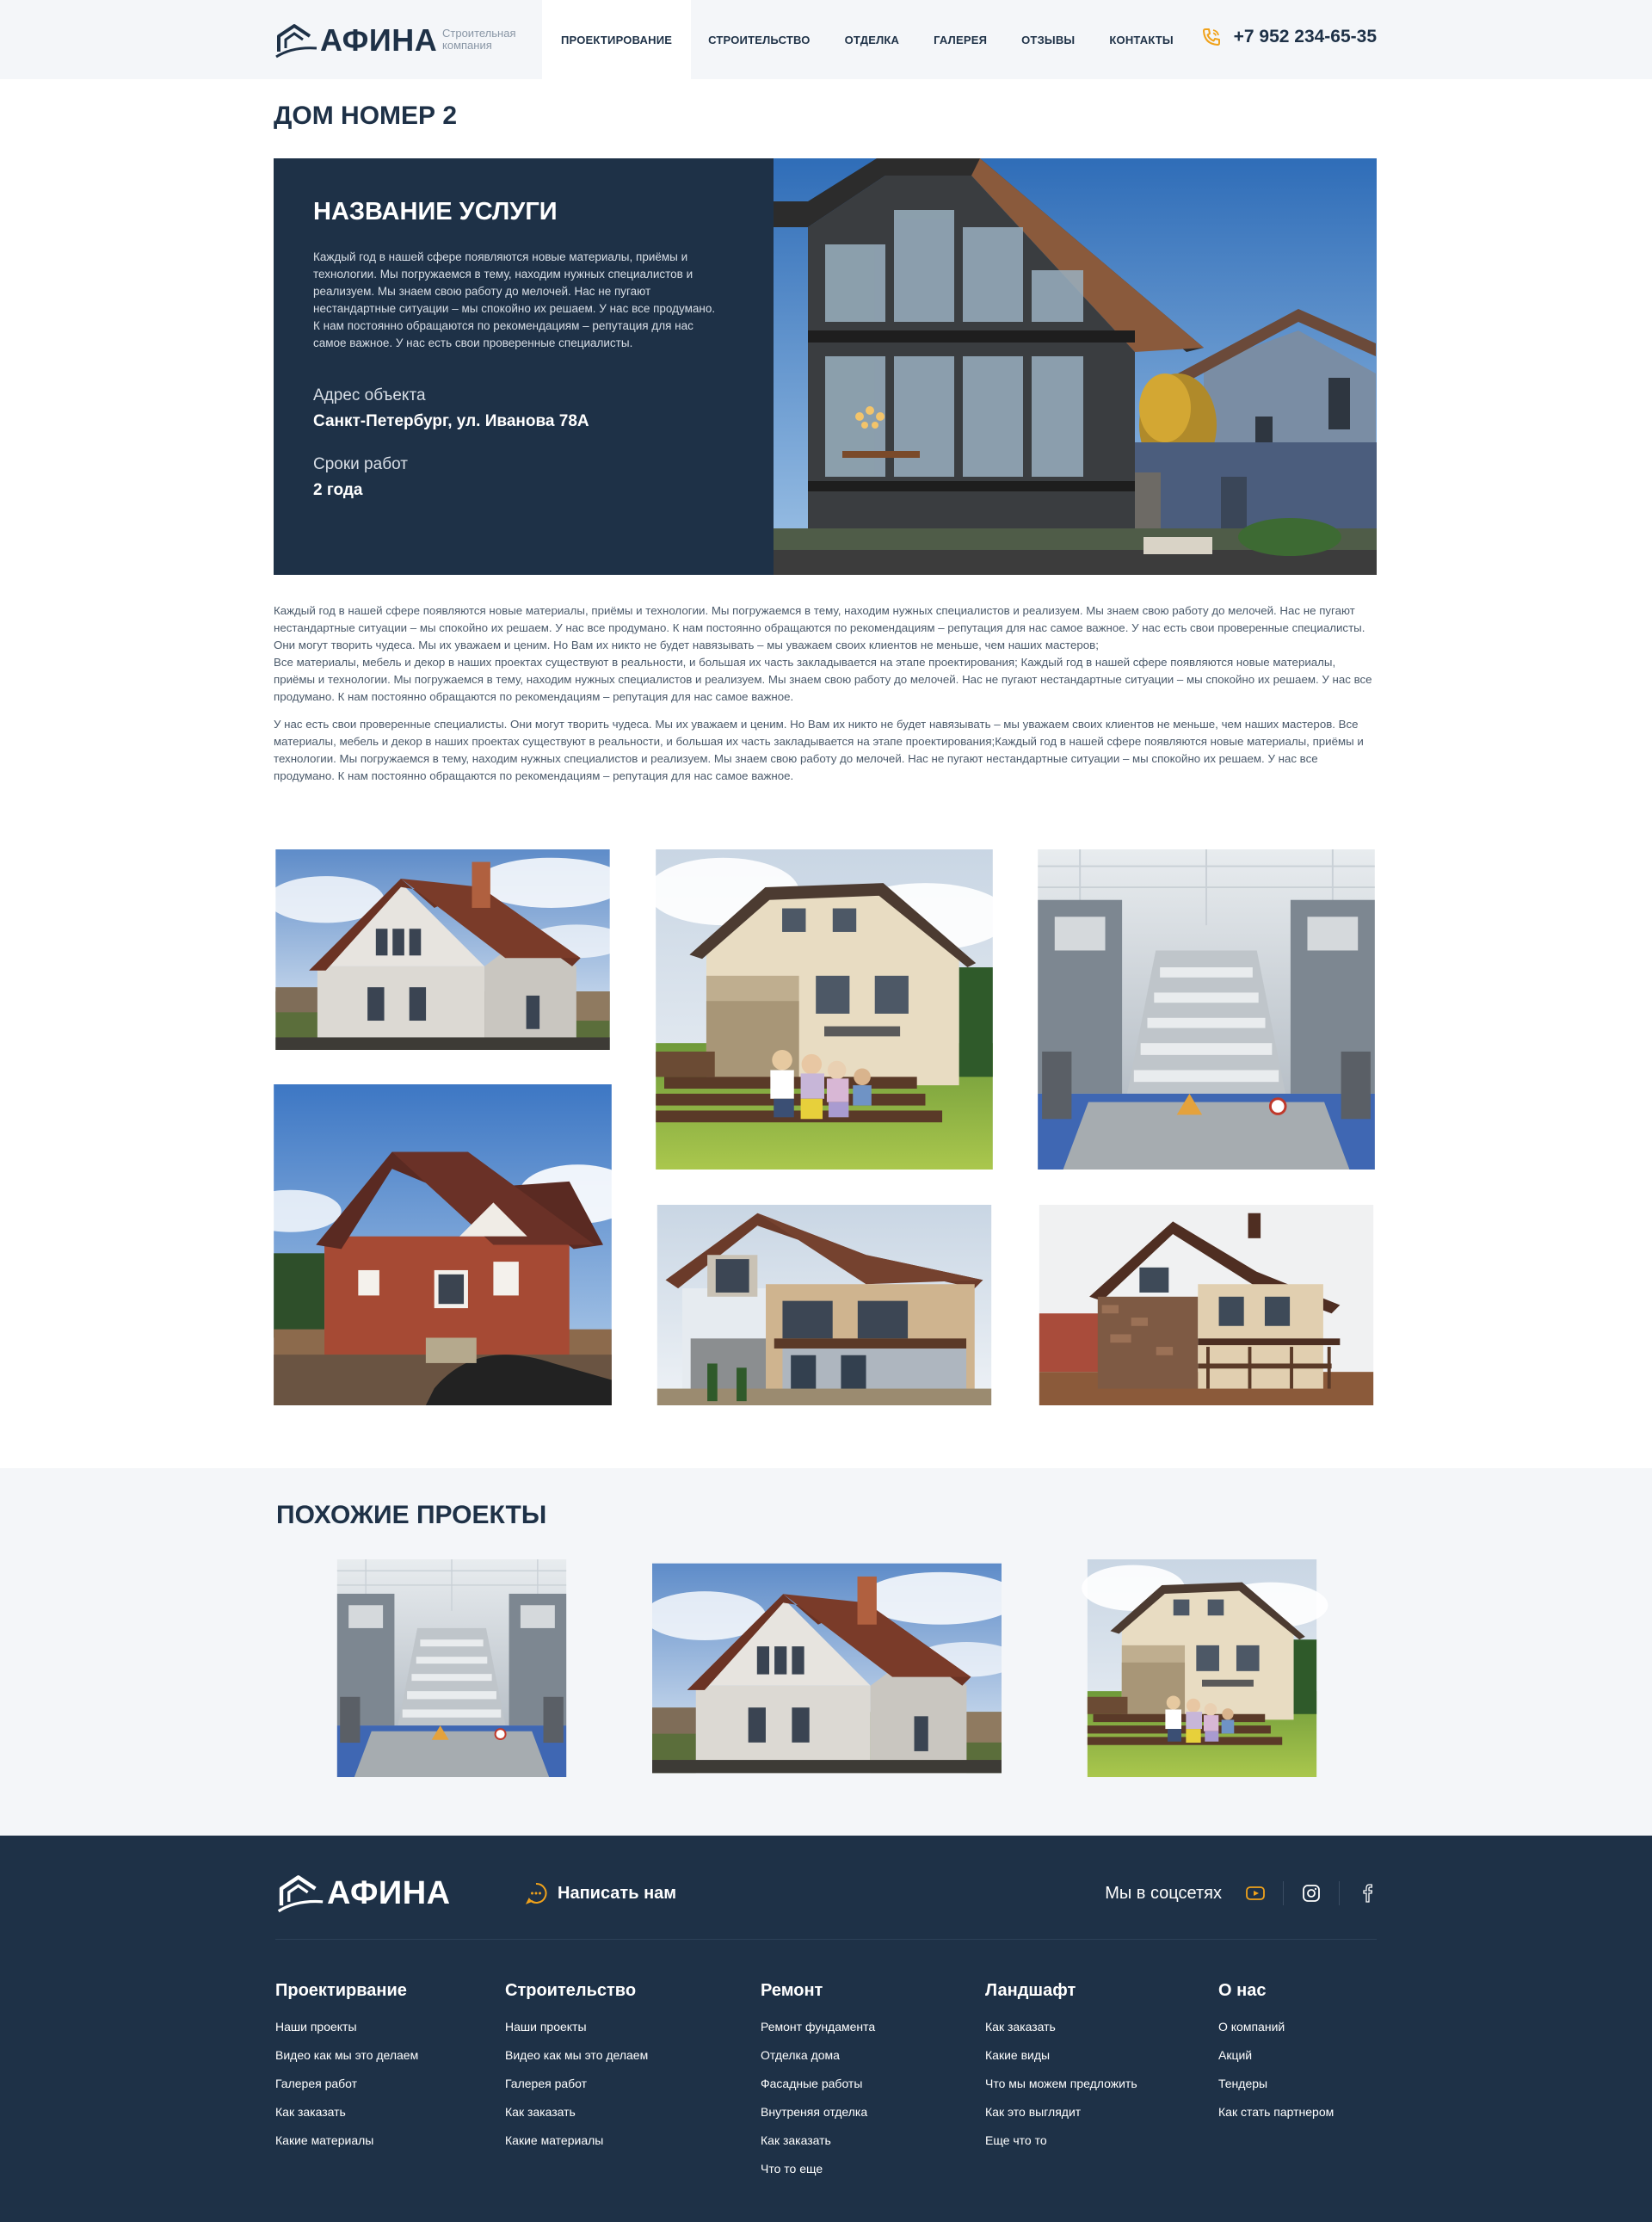  Describe the element at coordinates (818, 2169) in the screenshot. I see `footer-link: Что то еще` at that location.